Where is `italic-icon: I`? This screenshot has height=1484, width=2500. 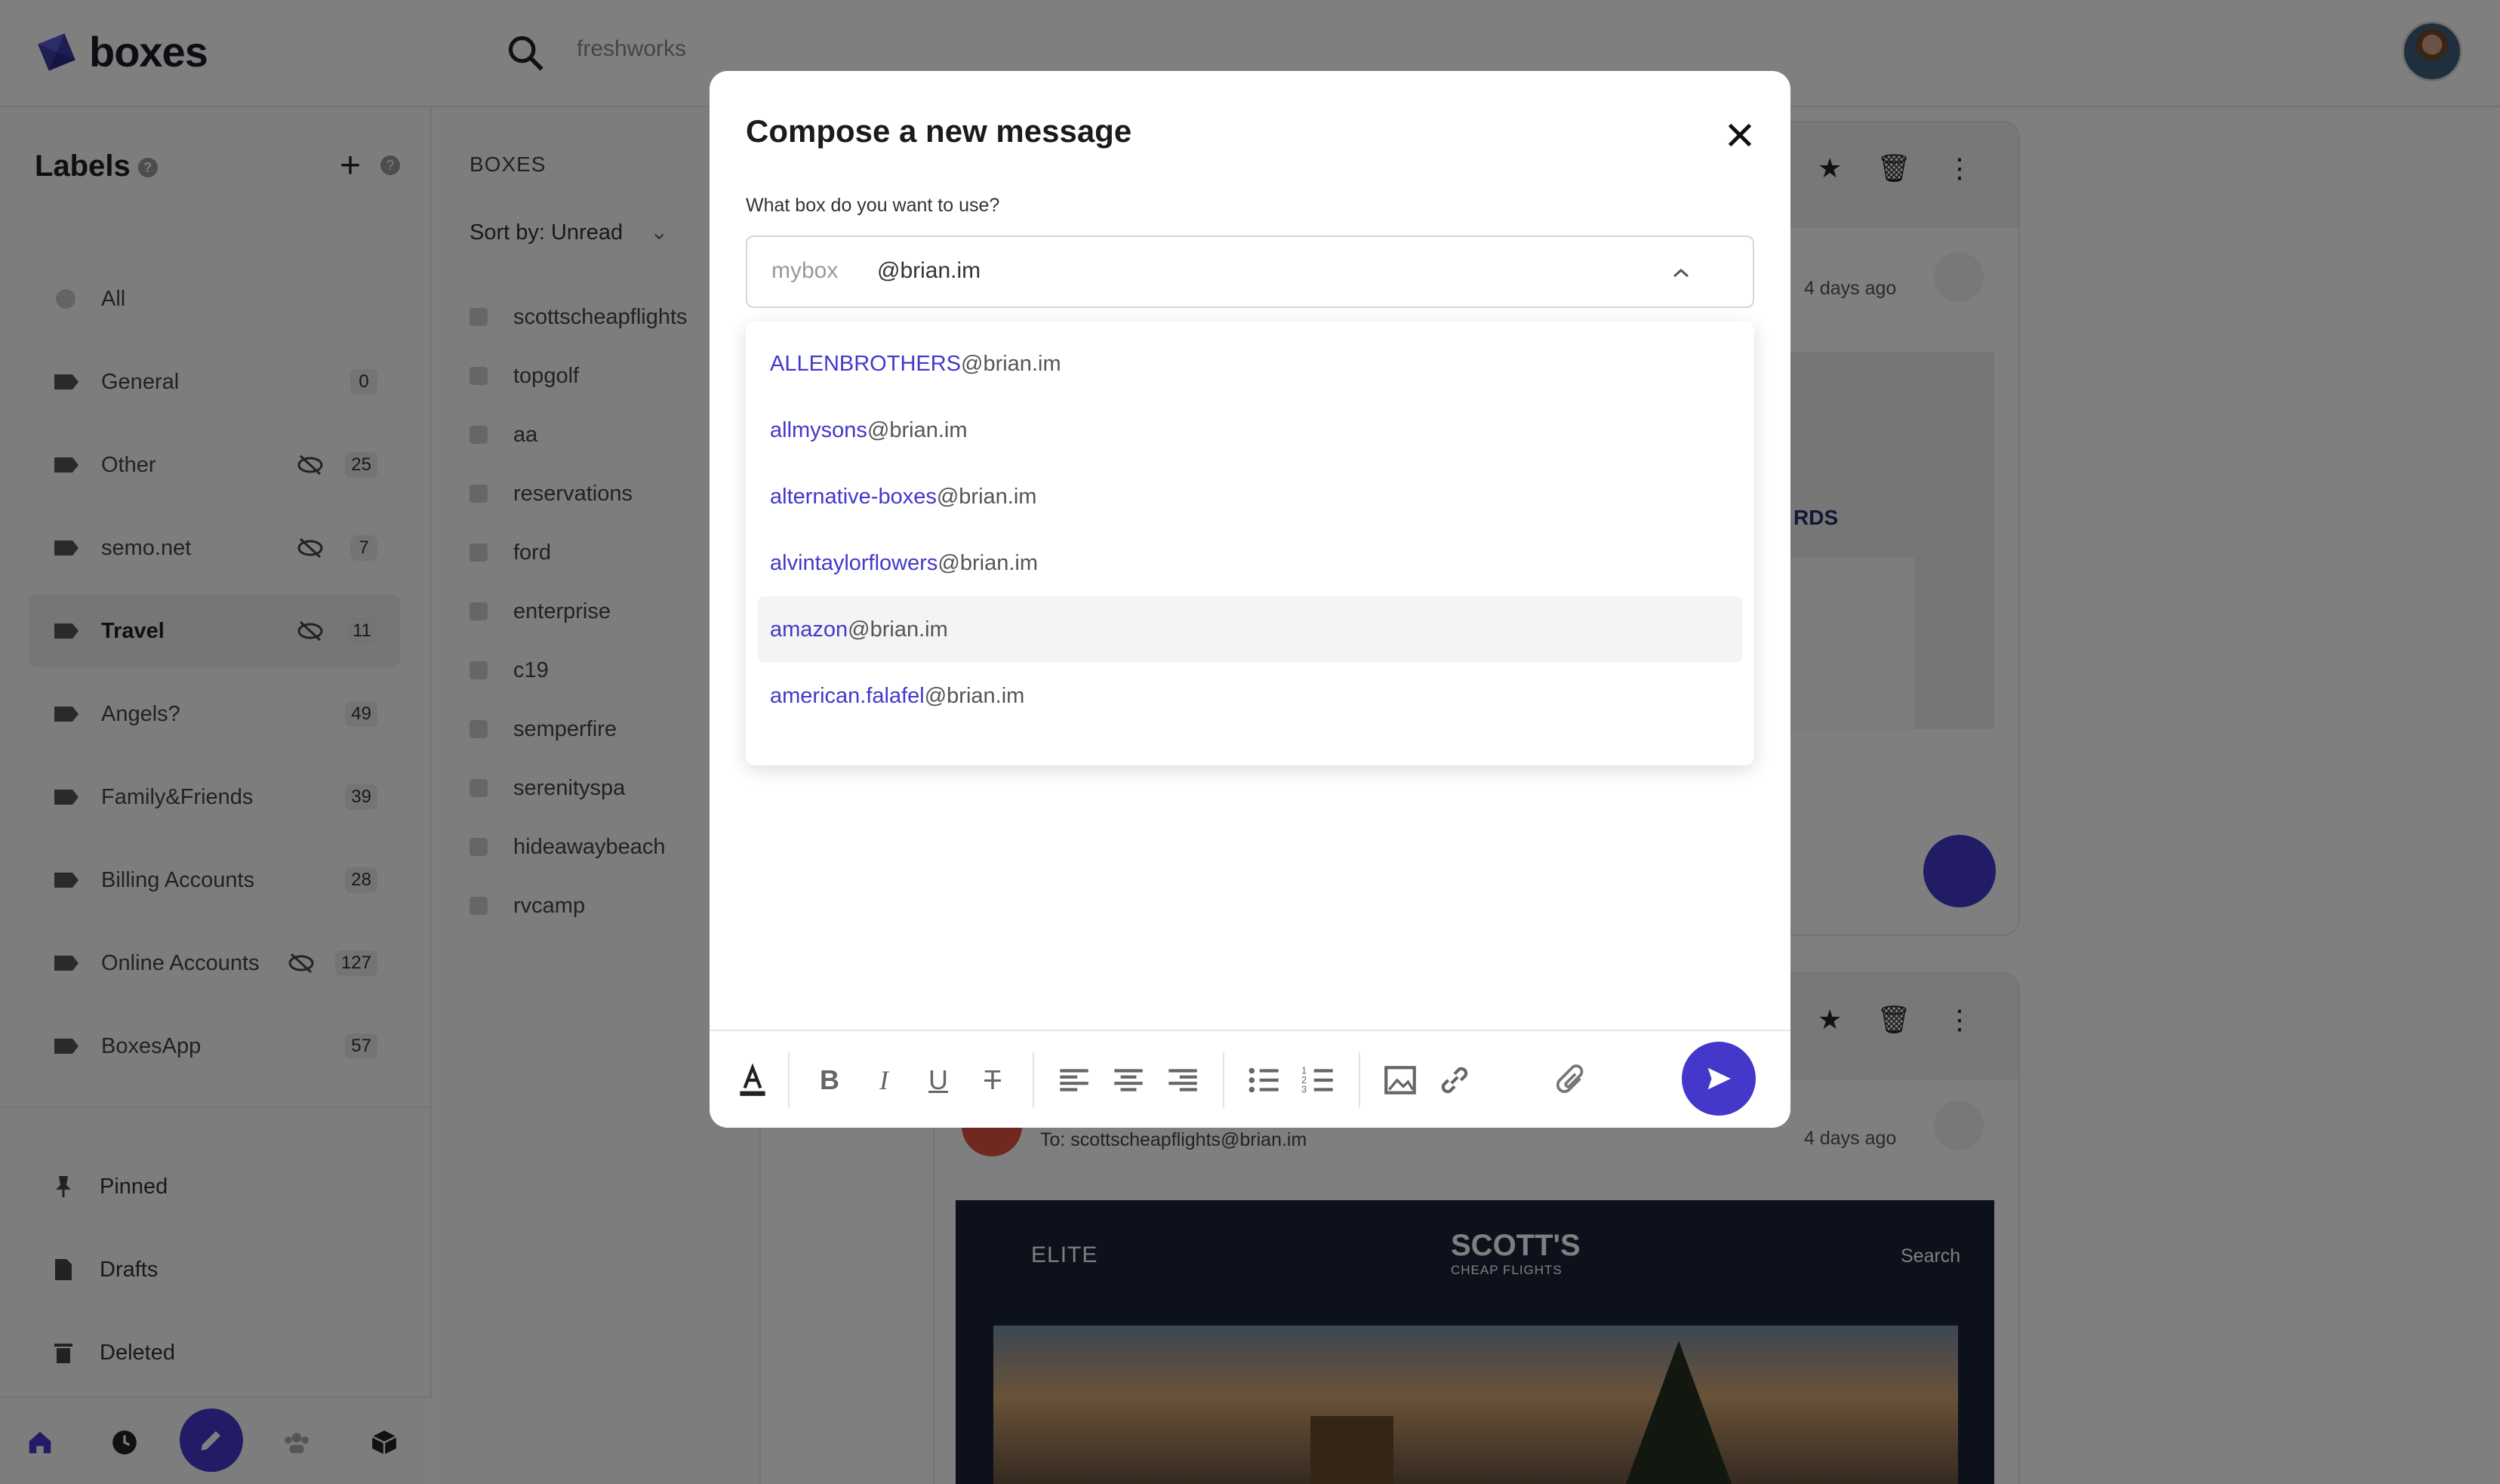
italic-icon: I is located at coordinates (884, 1080).